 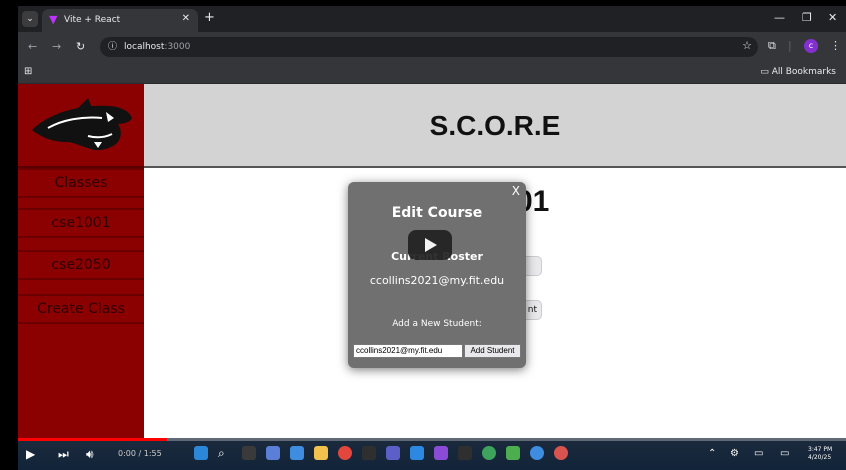 I want to click on modal-close-button: X, so click(x=516, y=191).